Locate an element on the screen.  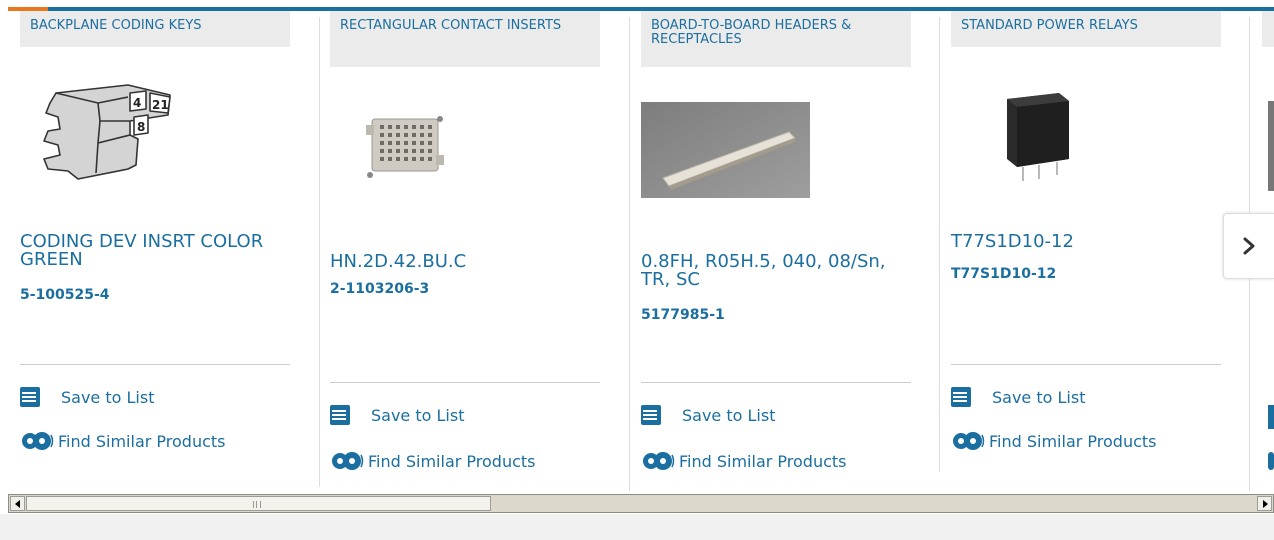
triangle-right-icon is located at coordinates (1265, 503).